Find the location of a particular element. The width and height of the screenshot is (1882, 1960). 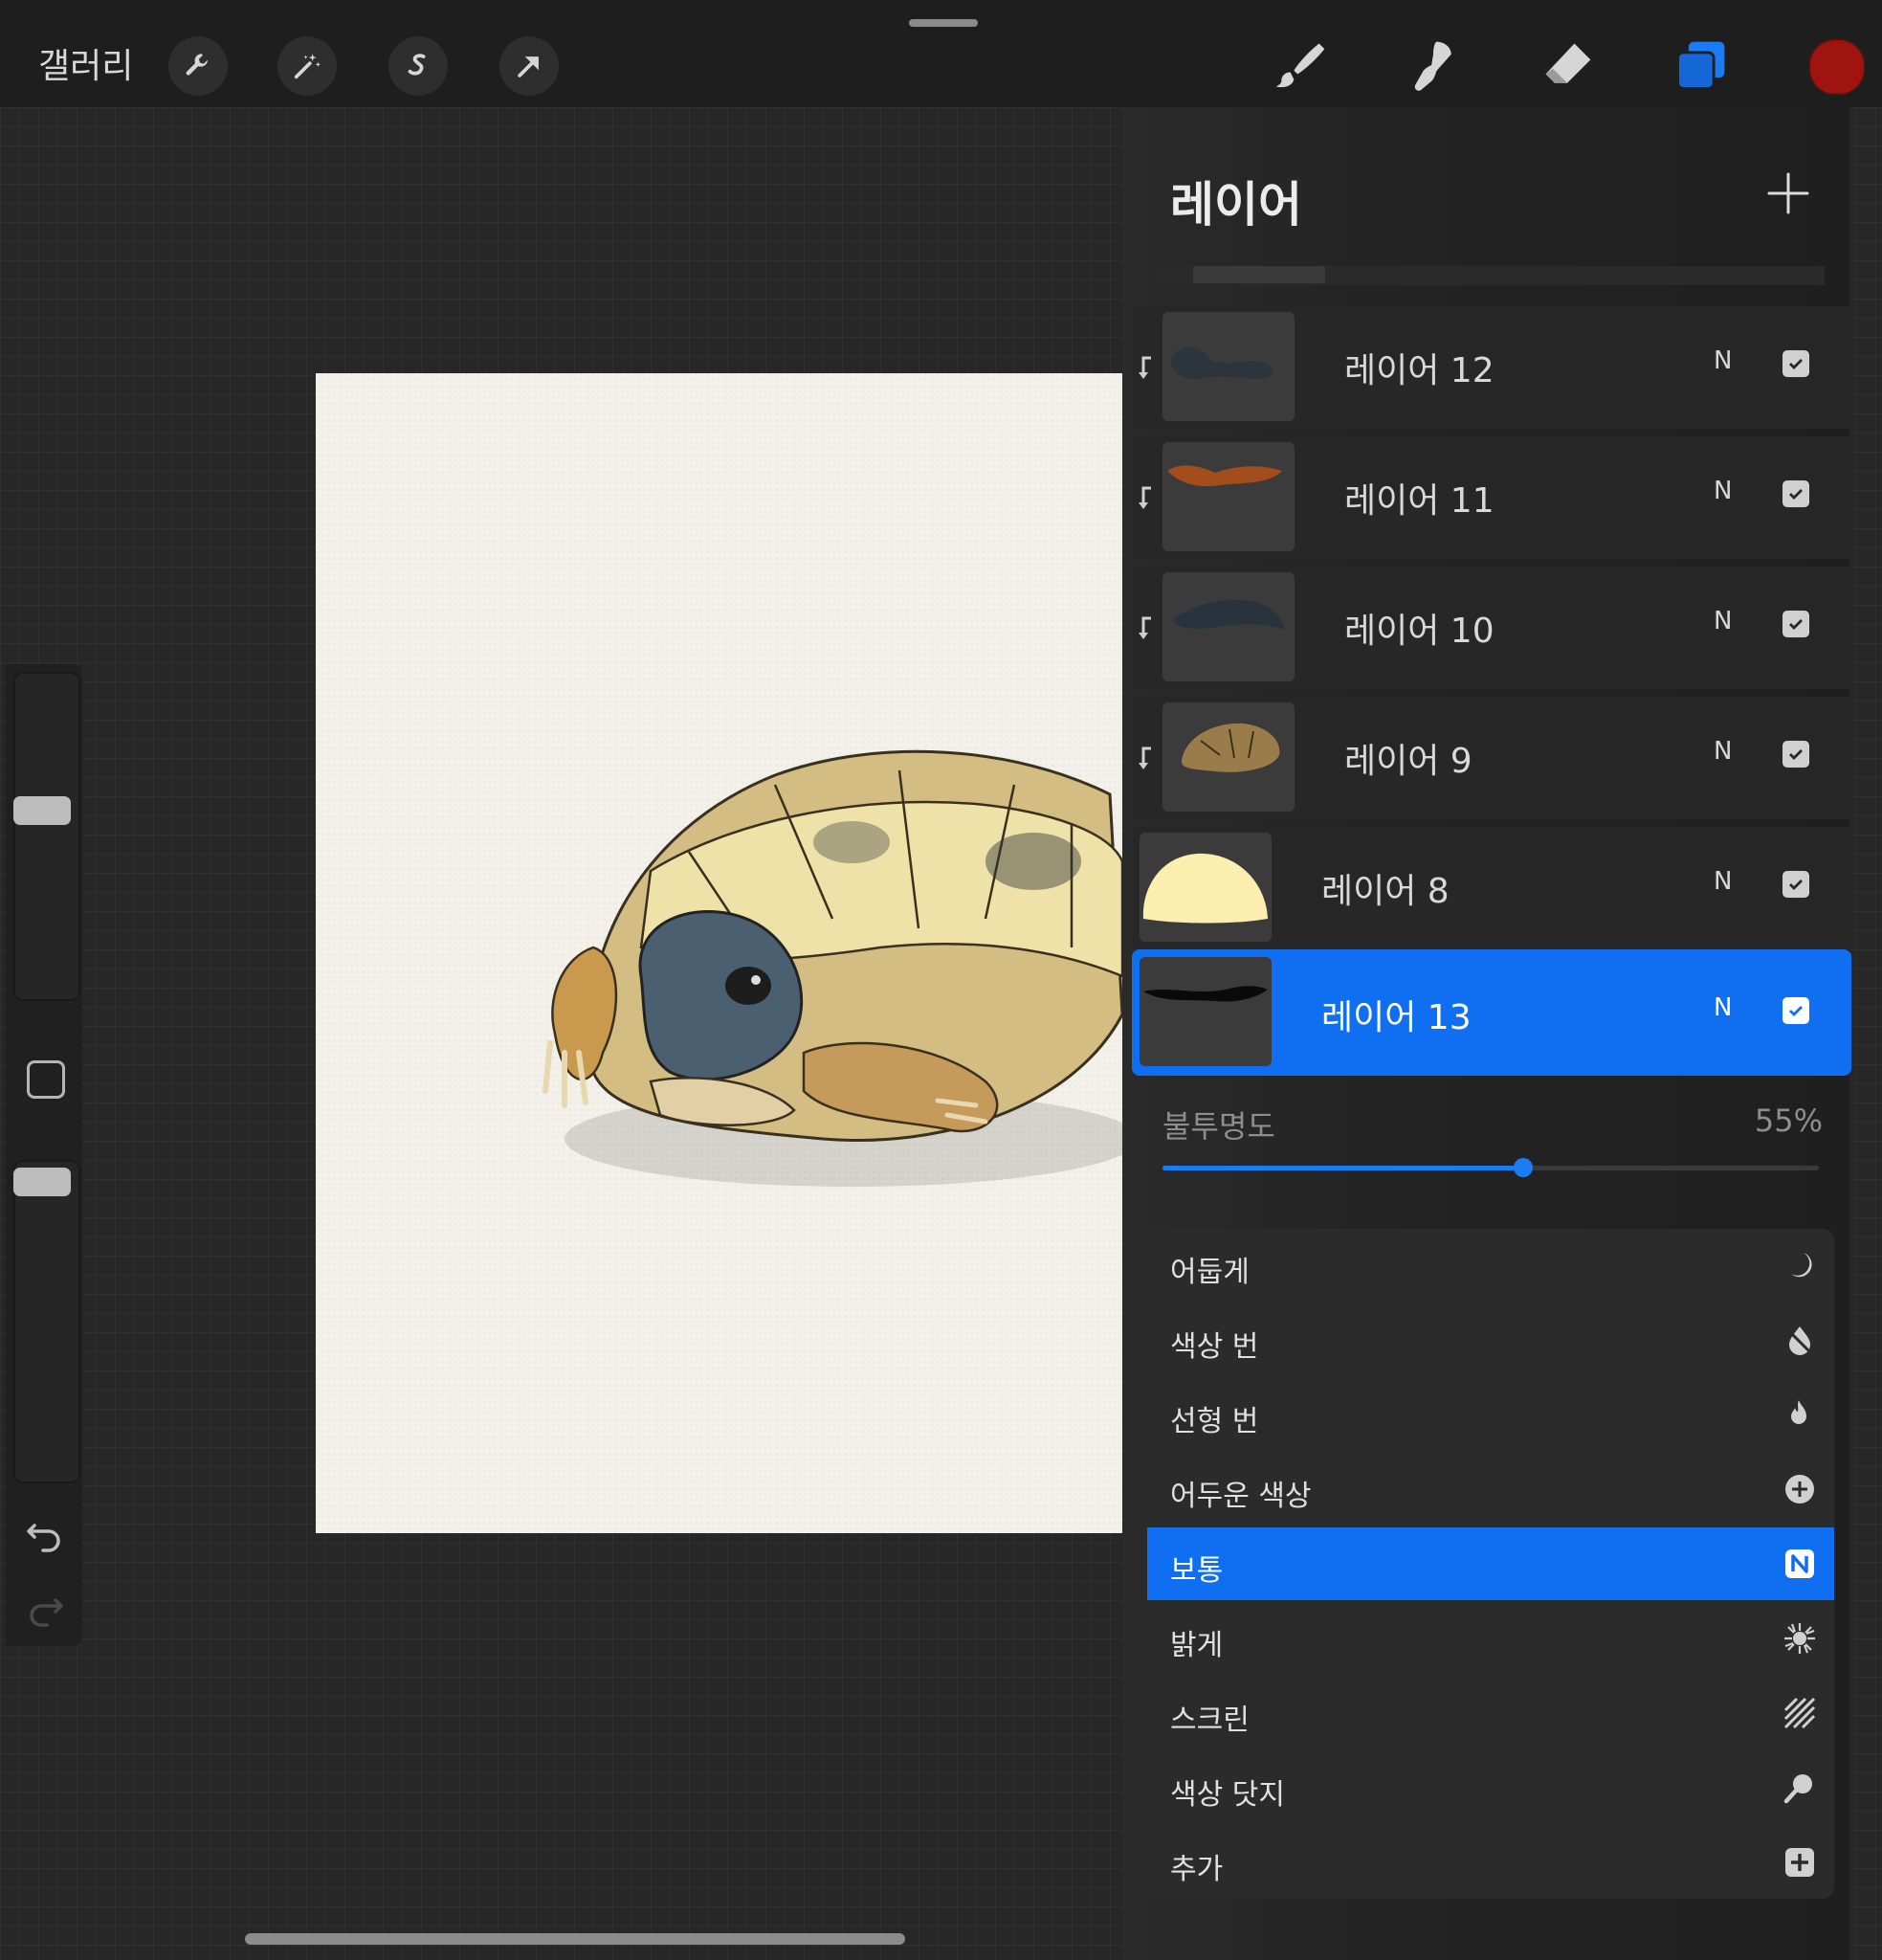

home-indicator is located at coordinates (575, 1939).